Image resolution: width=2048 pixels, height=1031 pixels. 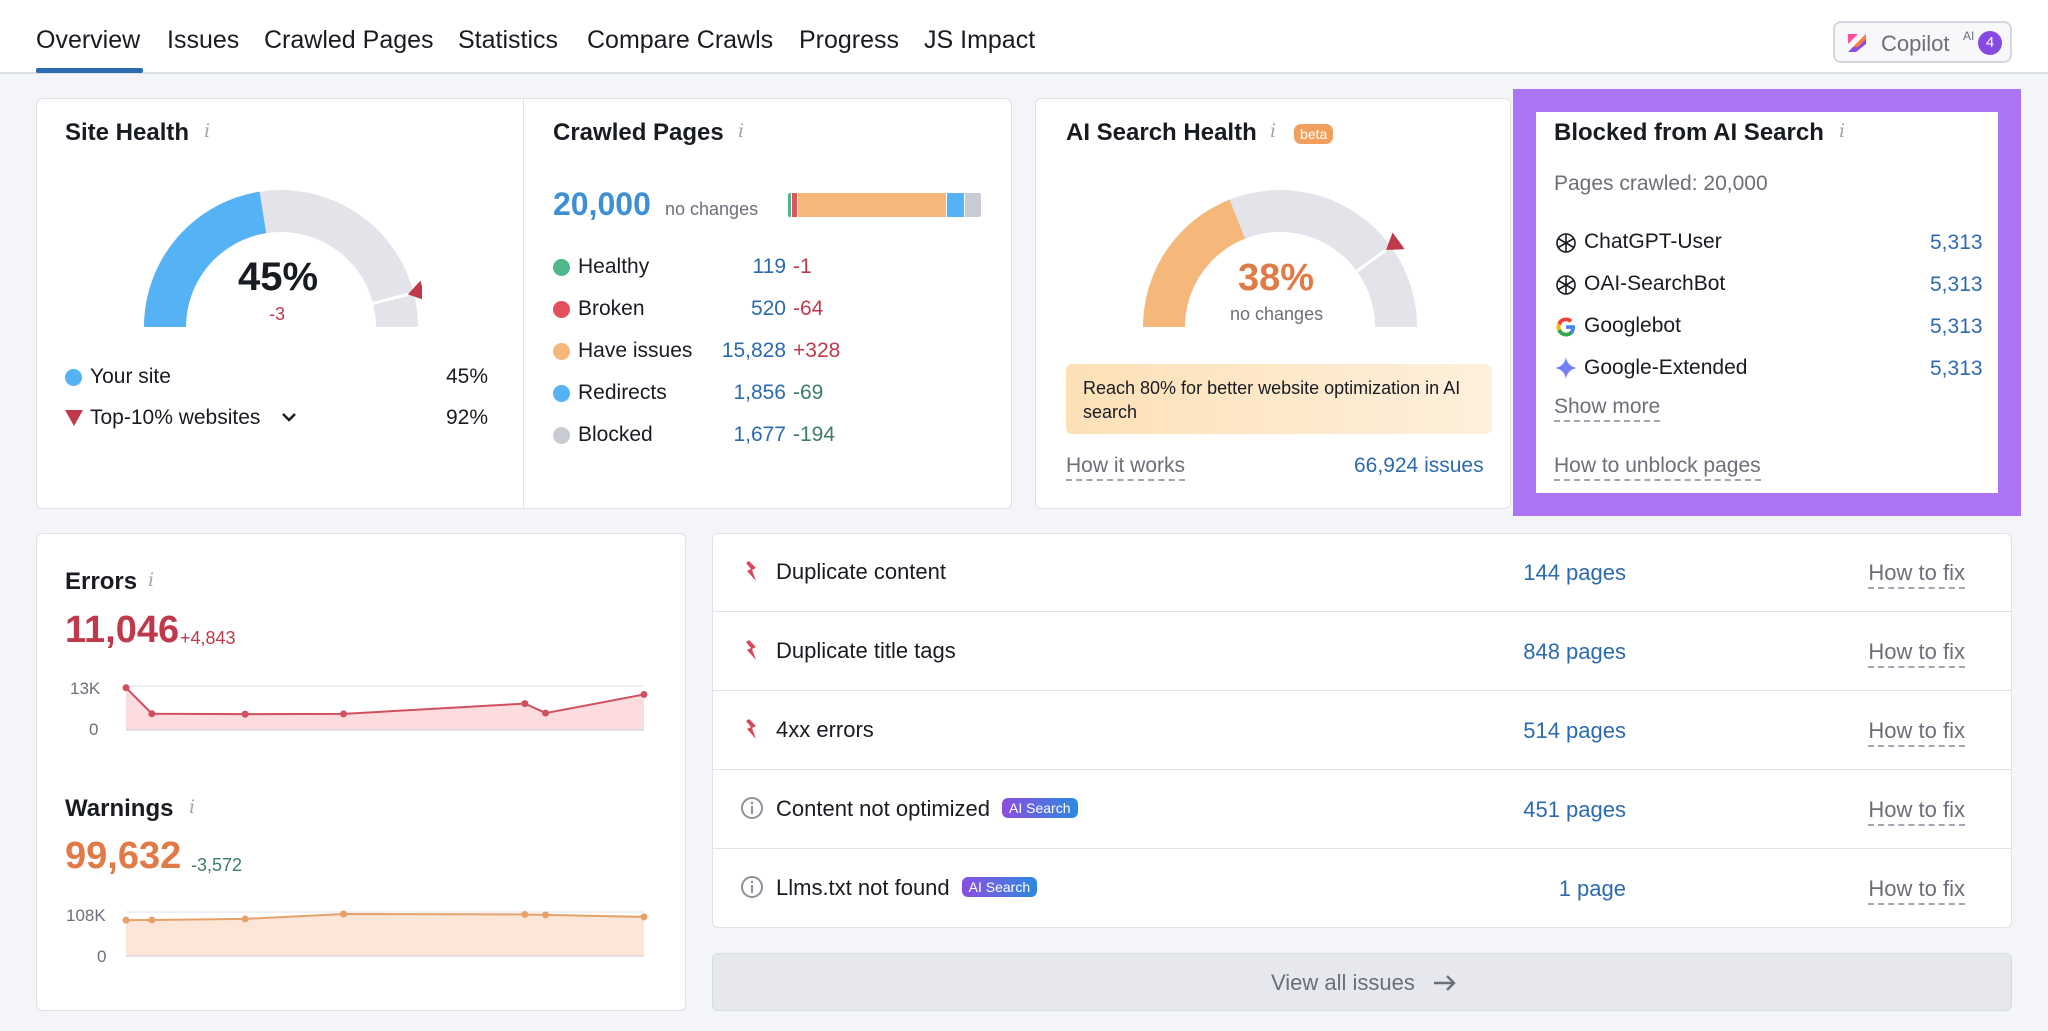 I want to click on tab-crawled-pages: Crawled Pages, so click(x=349, y=40).